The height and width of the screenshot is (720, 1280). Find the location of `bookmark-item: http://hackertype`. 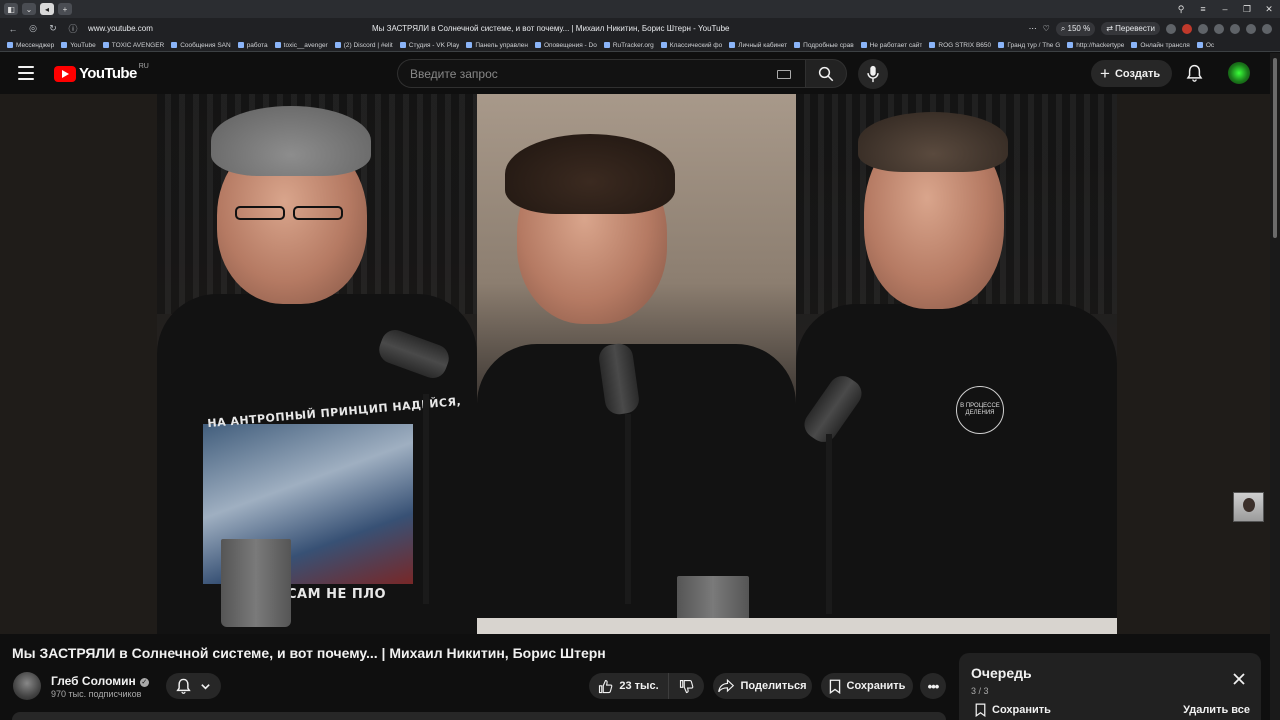

bookmark-item: http://hackertype is located at coordinates (1095, 45).